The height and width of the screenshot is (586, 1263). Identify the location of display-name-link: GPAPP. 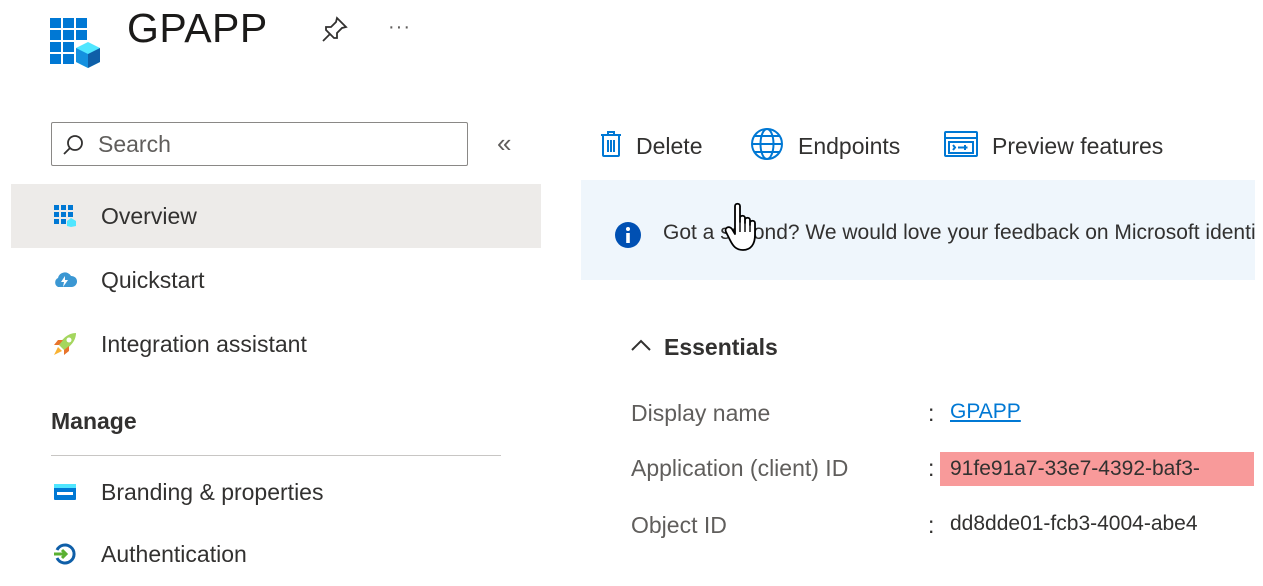
(985, 412).